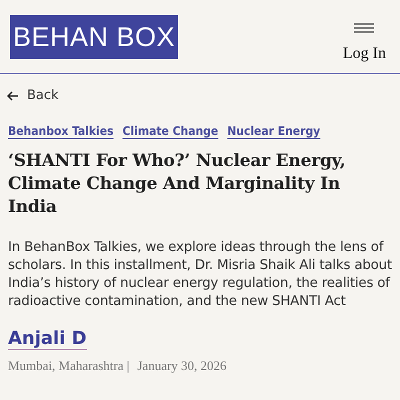 The image size is (400, 400). I want to click on menu-icon, so click(364, 28).